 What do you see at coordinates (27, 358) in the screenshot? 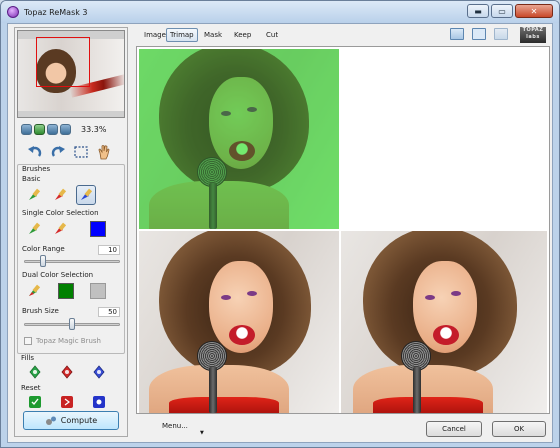
I see `fills-title: Fills` at bounding box center [27, 358].